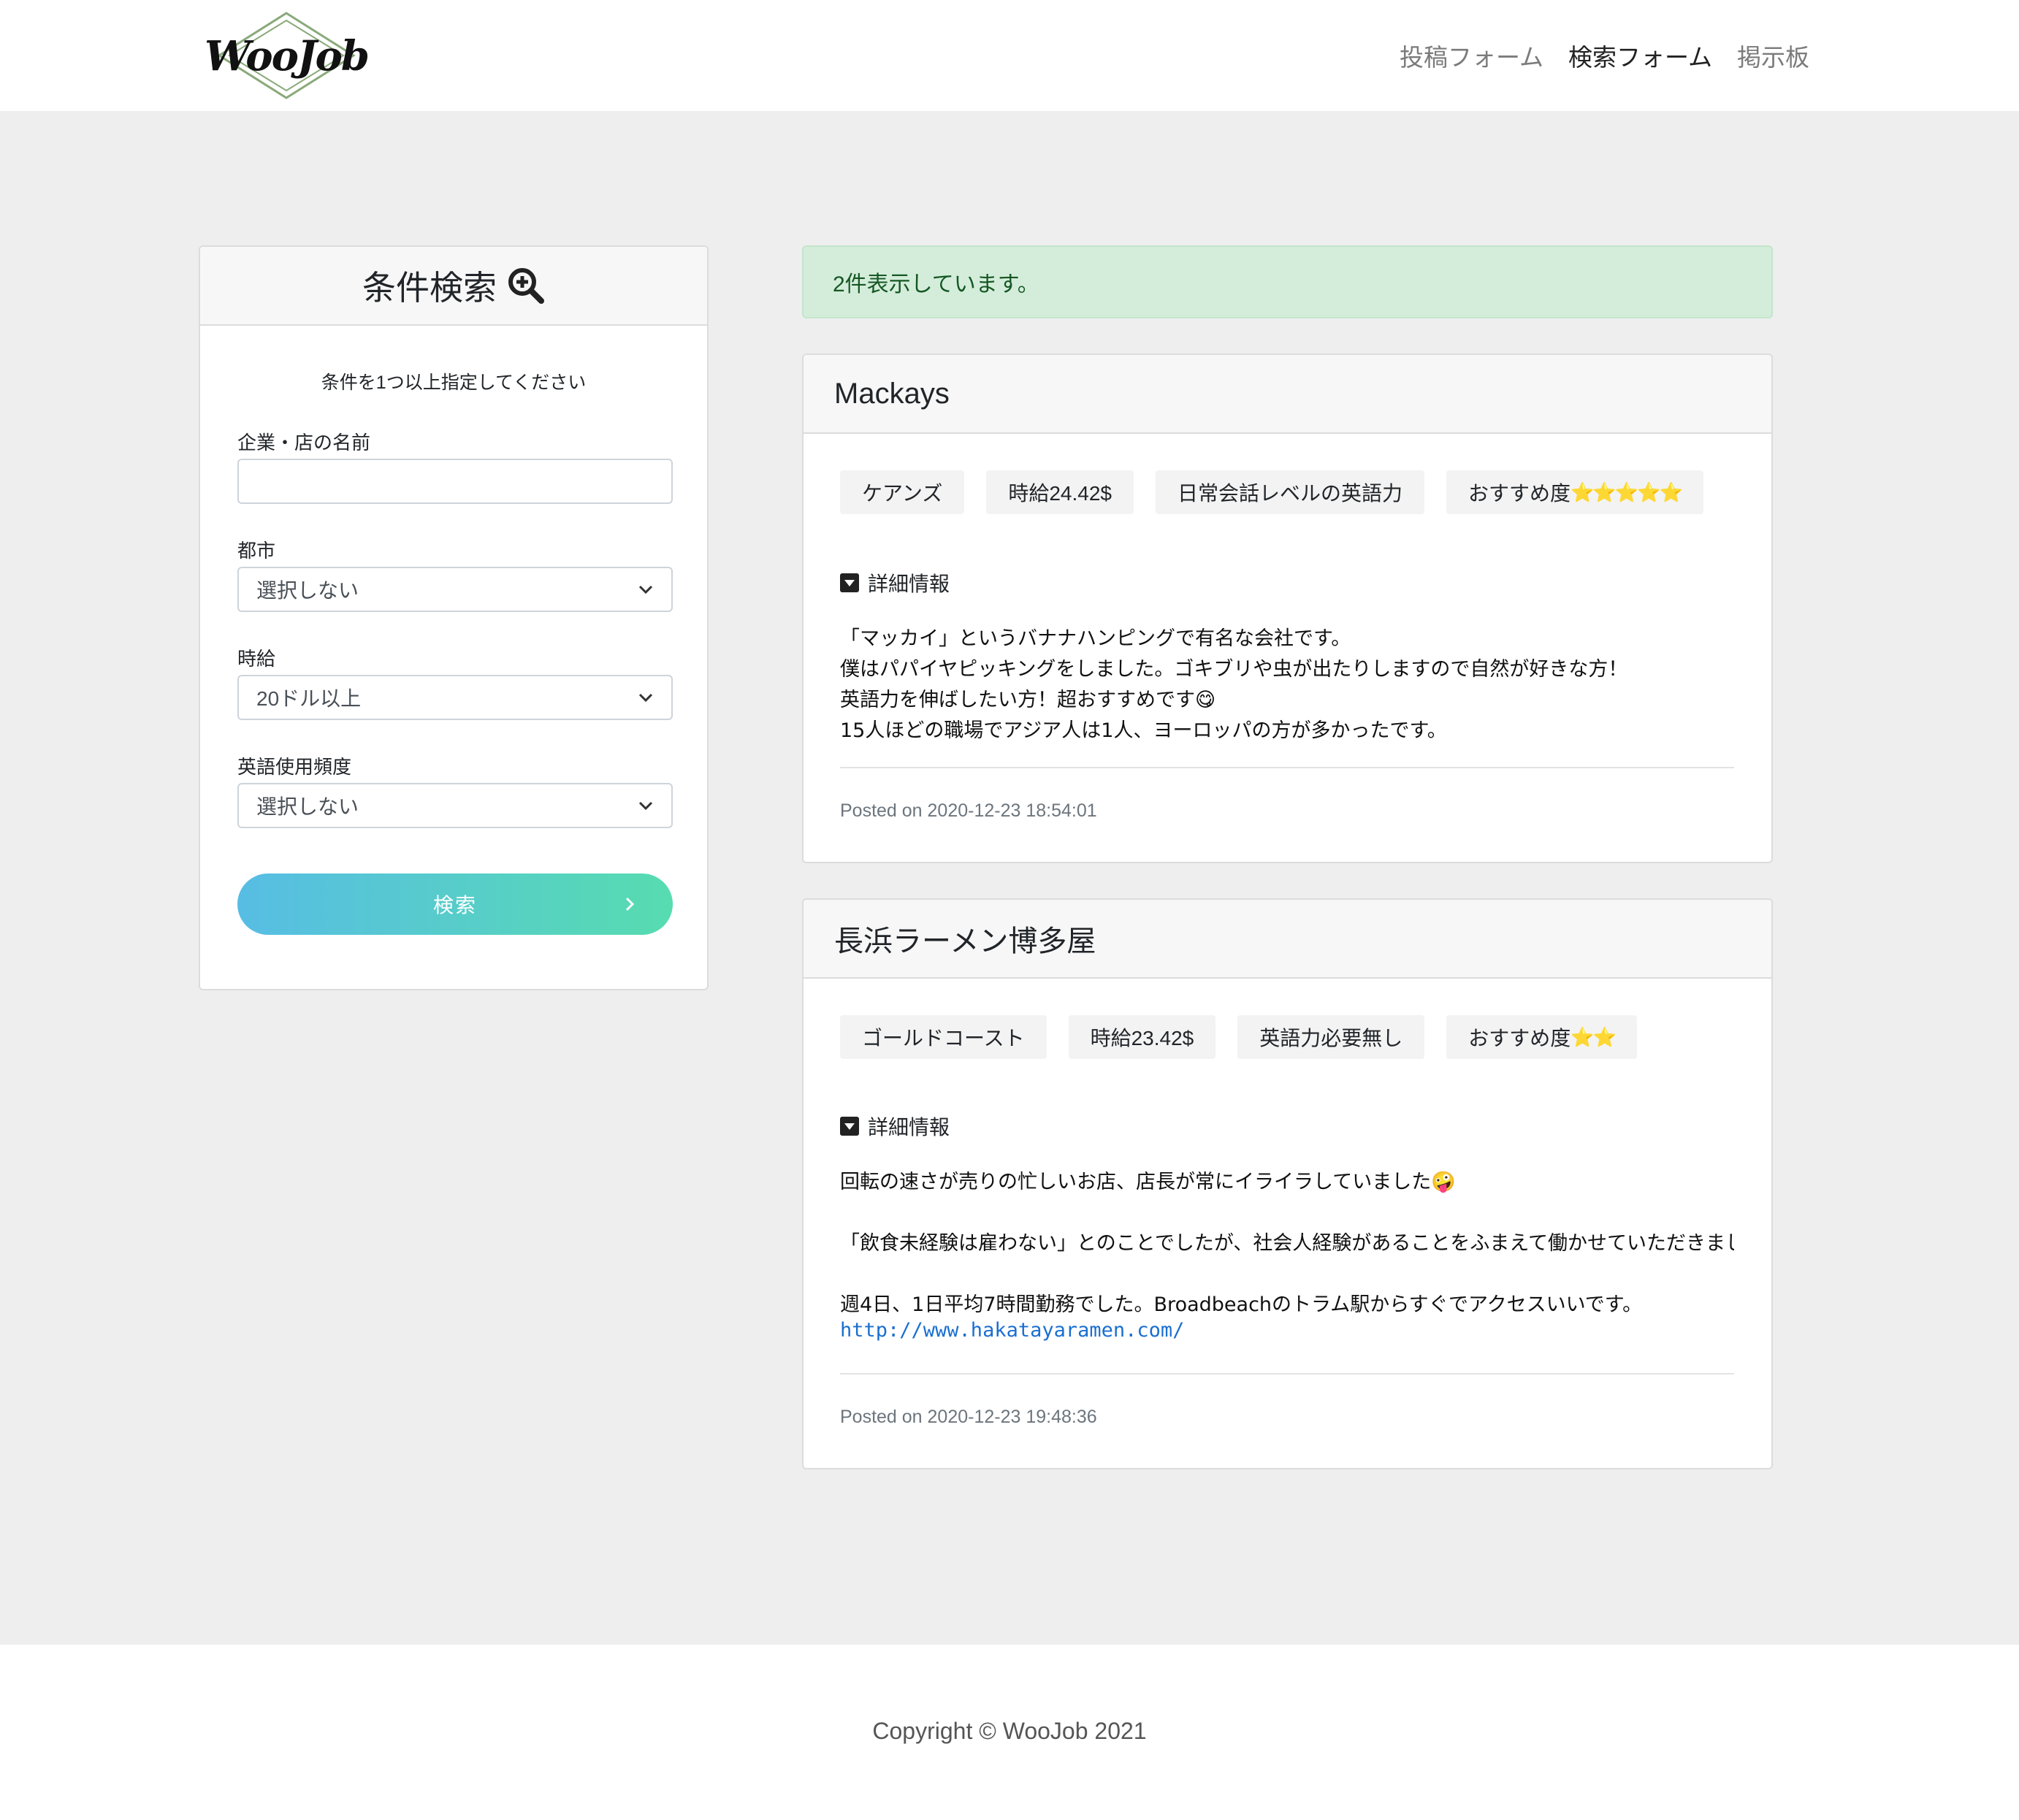 The image size is (2019, 1820). I want to click on rating-stars: ⭐⭐⭐⭐⭐, so click(1626, 492).